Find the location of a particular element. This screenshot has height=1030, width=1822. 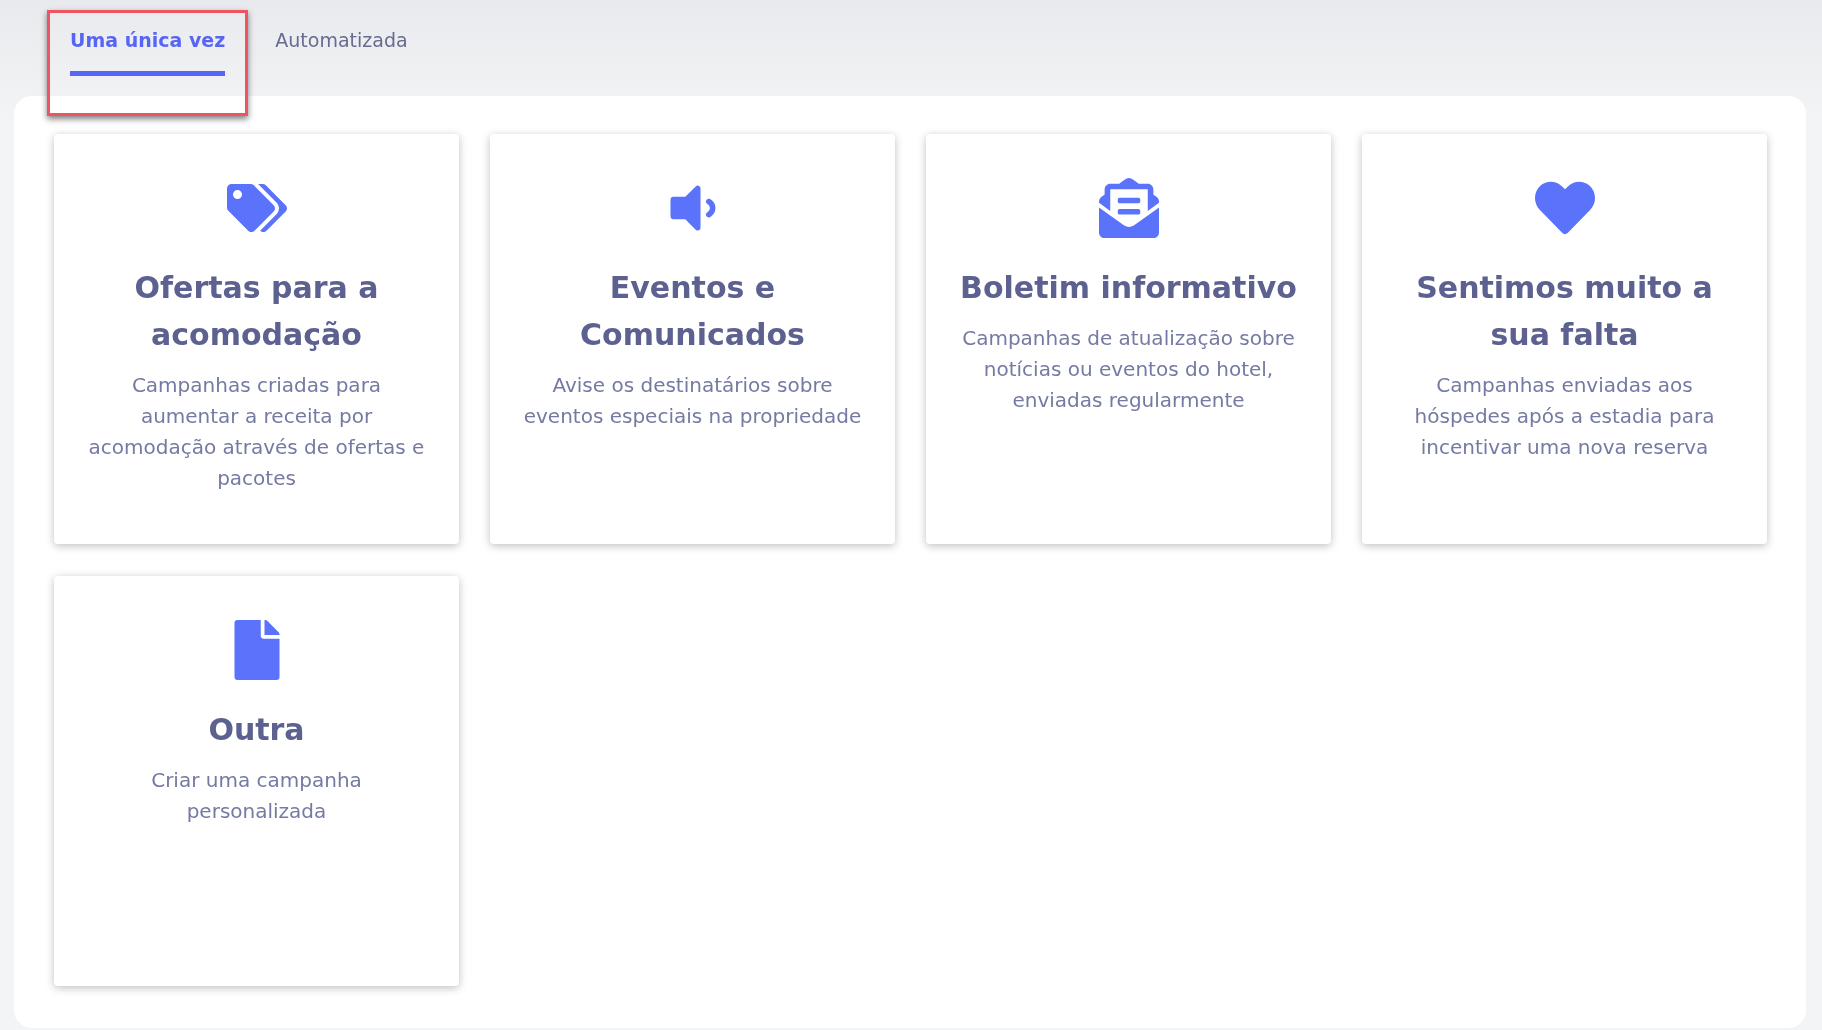

campaign-card: Boletim informativo Campanhas de atualização sobre notícias ou eventos do hotel, enviadas regularmente is located at coordinates (1128, 339).